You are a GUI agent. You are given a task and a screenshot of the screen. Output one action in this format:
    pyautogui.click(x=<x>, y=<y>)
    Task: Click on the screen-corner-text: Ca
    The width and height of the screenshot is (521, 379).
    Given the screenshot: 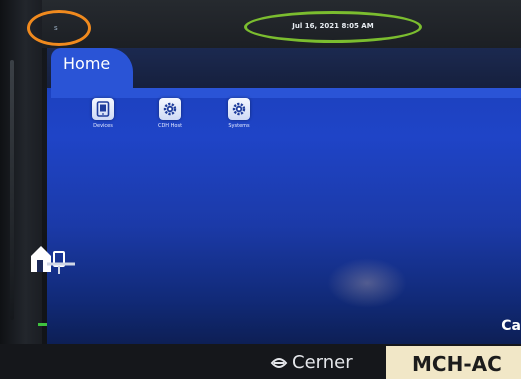 What is the action you would take?
    pyautogui.click(x=511, y=326)
    